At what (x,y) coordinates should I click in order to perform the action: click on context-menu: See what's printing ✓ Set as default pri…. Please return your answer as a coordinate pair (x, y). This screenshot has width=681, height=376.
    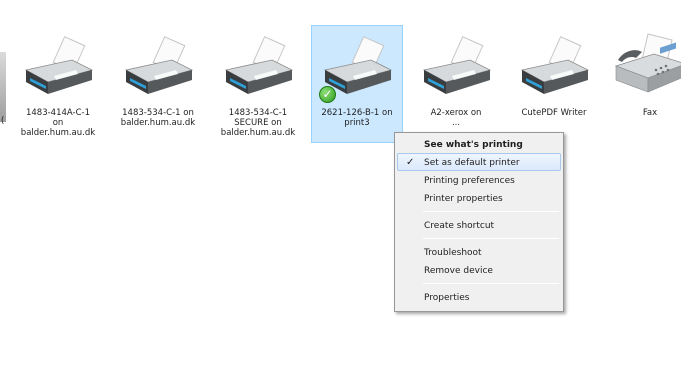
    Looking at the image, I should click on (479, 222).